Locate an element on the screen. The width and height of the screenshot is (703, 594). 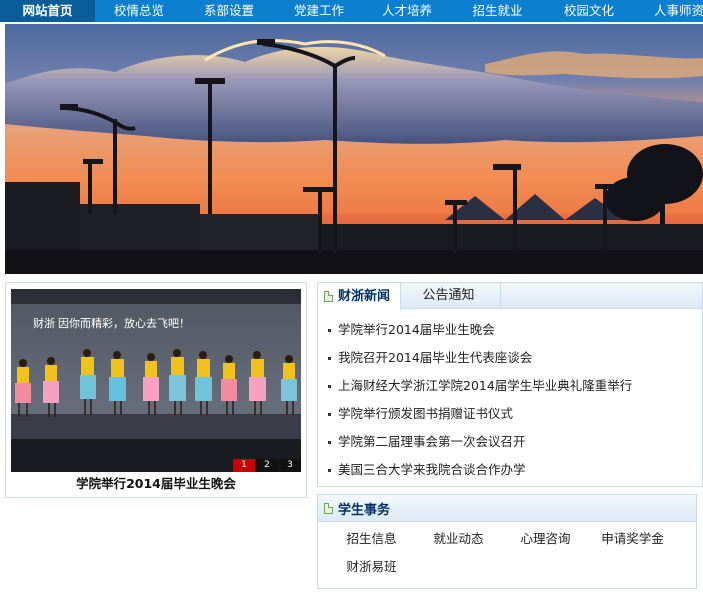
nav-item-faculty: 人事师资 is located at coordinates (668, 11).